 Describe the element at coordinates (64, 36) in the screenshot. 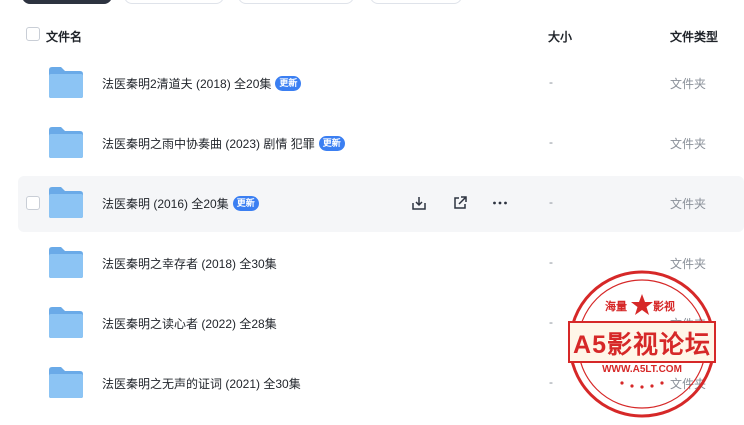

I see `column-header-name: 文件名` at that location.